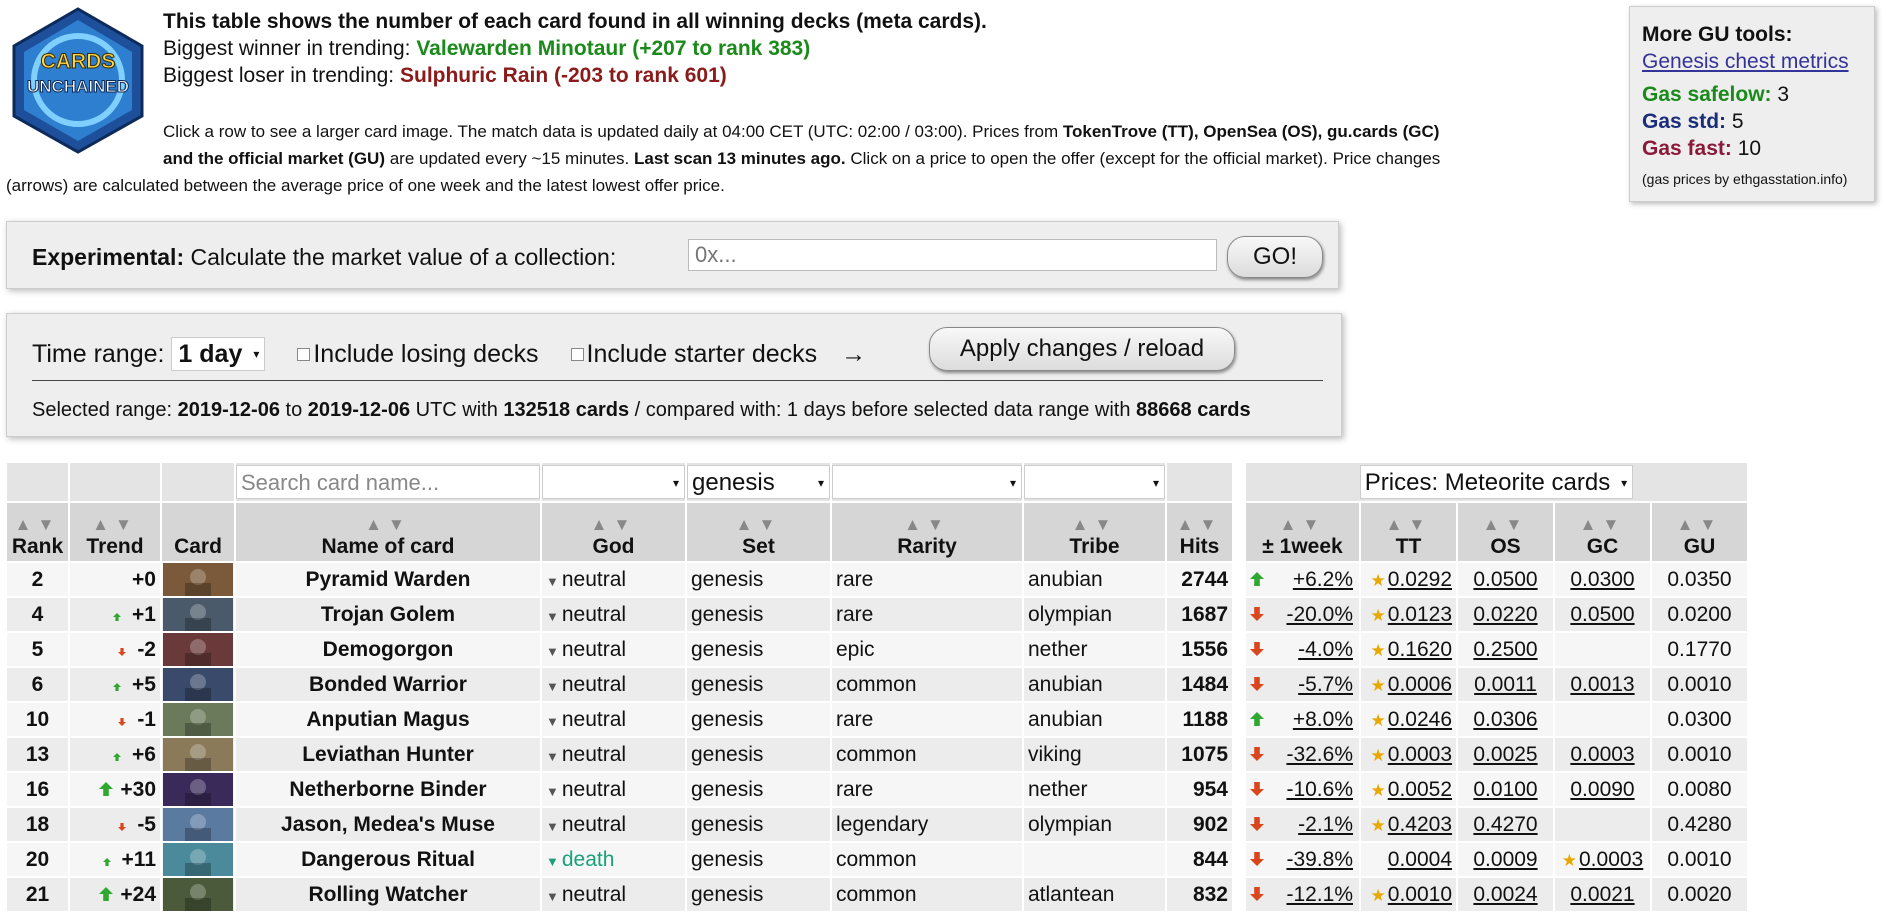 The image size is (1885, 913). Describe the element at coordinates (1505, 579) in the screenshot. I see `os-price: 0.0500` at that location.